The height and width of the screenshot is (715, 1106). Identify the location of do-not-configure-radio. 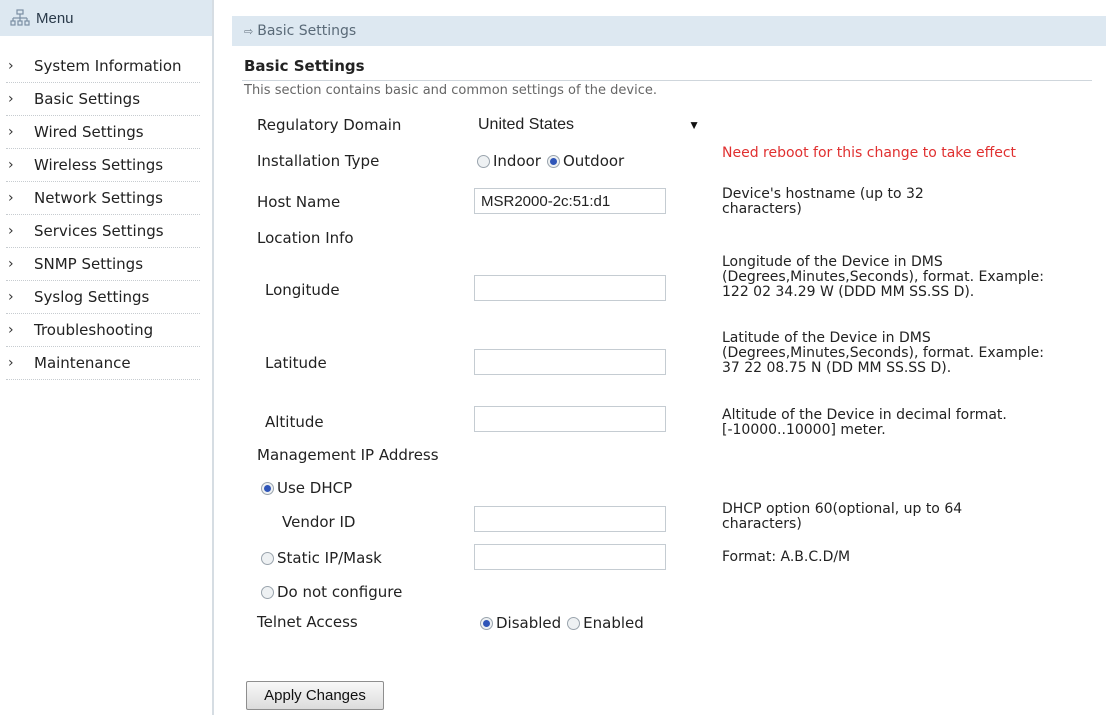
(267, 592).